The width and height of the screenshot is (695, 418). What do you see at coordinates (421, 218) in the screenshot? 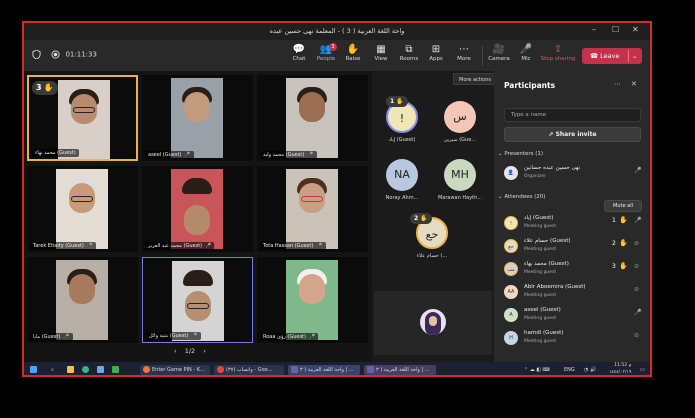
I see `raised-hand-badge: 2 ✋` at bounding box center [421, 218].